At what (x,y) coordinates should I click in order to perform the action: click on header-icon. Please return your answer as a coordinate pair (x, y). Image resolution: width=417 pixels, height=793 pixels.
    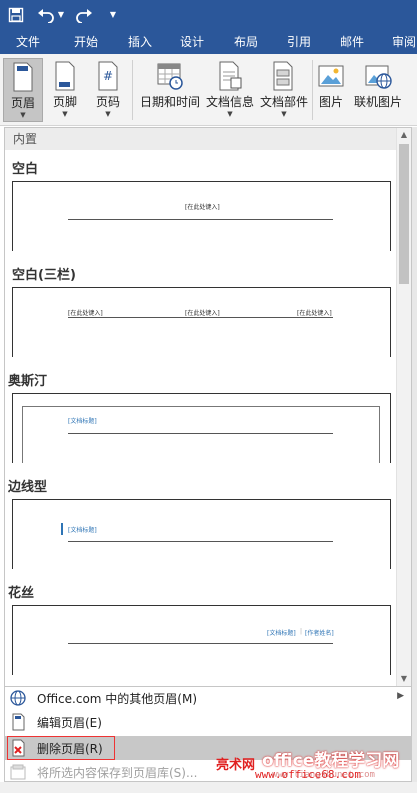
    Looking at the image, I should click on (23, 77).